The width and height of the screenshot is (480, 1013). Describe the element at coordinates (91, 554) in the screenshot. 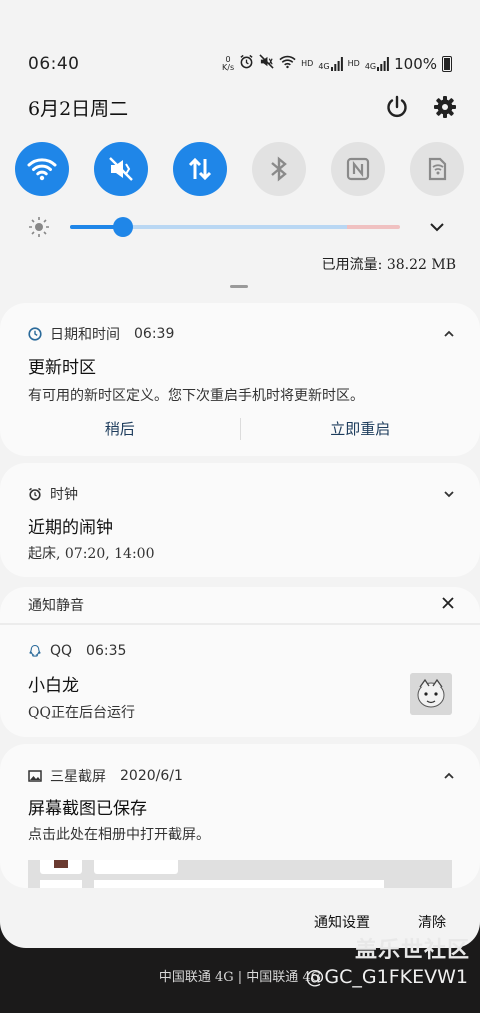

I see `notification-body: 起床, 07:20, 14:00` at that location.